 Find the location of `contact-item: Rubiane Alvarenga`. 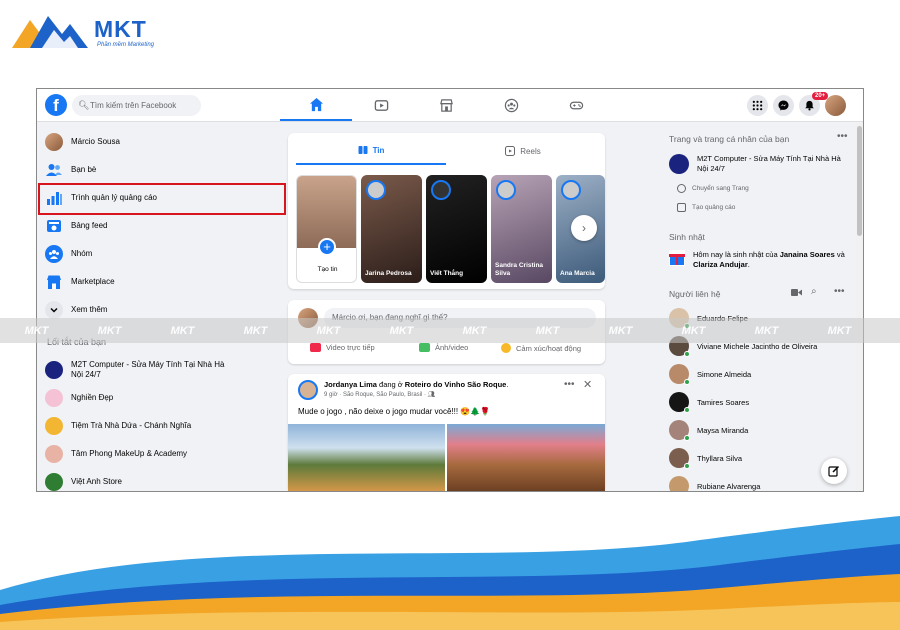

contact-item: Rubiane Alvarenga is located at coordinates (714, 483).